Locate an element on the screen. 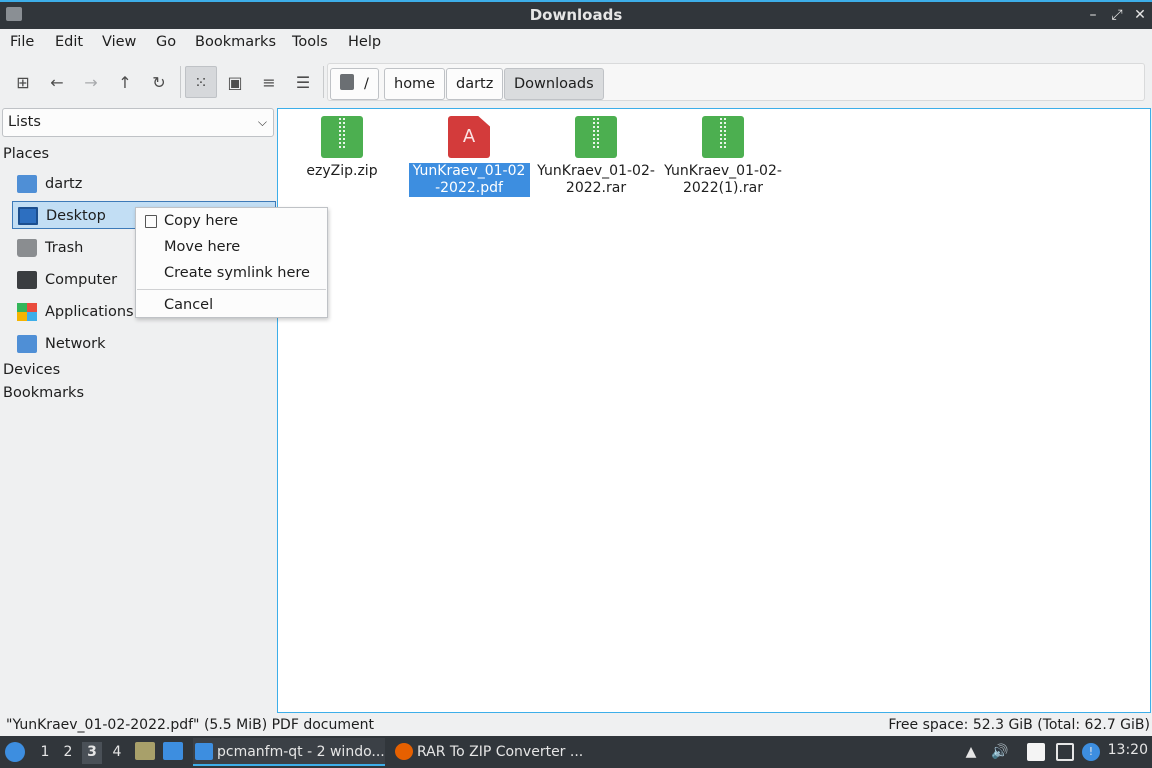 The width and height of the screenshot is (1152, 768). title-bar: Downloads – ⤢ ✕ is located at coordinates (576, 14).